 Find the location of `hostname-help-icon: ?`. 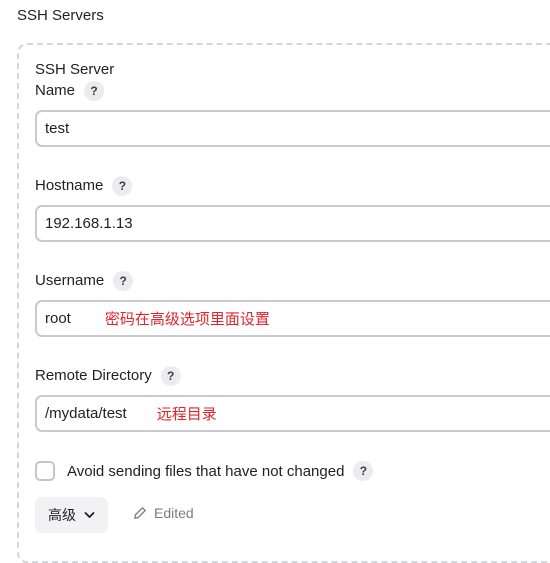

hostname-help-icon: ? is located at coordinates (122, 186).